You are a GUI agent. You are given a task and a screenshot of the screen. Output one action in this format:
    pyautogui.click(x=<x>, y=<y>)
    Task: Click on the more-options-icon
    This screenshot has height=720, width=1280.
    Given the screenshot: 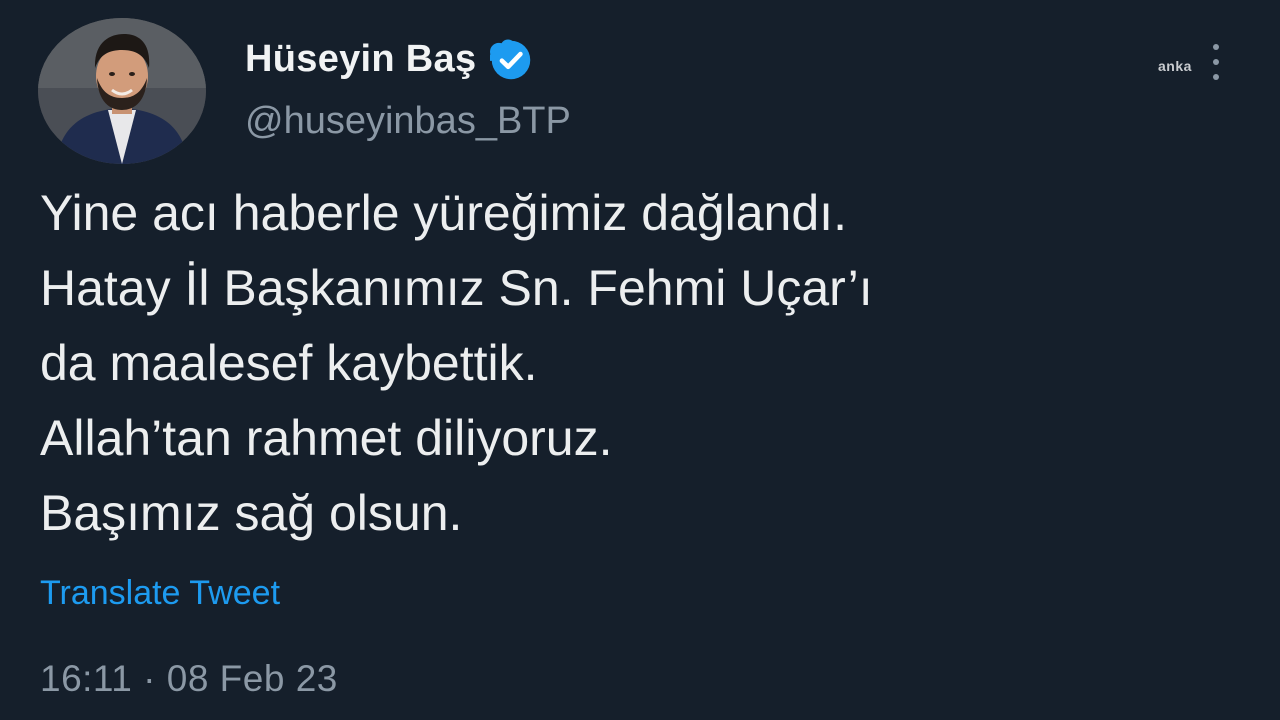 What is the action you would take?
    pyautogui.click(x=1216, y=62)
    